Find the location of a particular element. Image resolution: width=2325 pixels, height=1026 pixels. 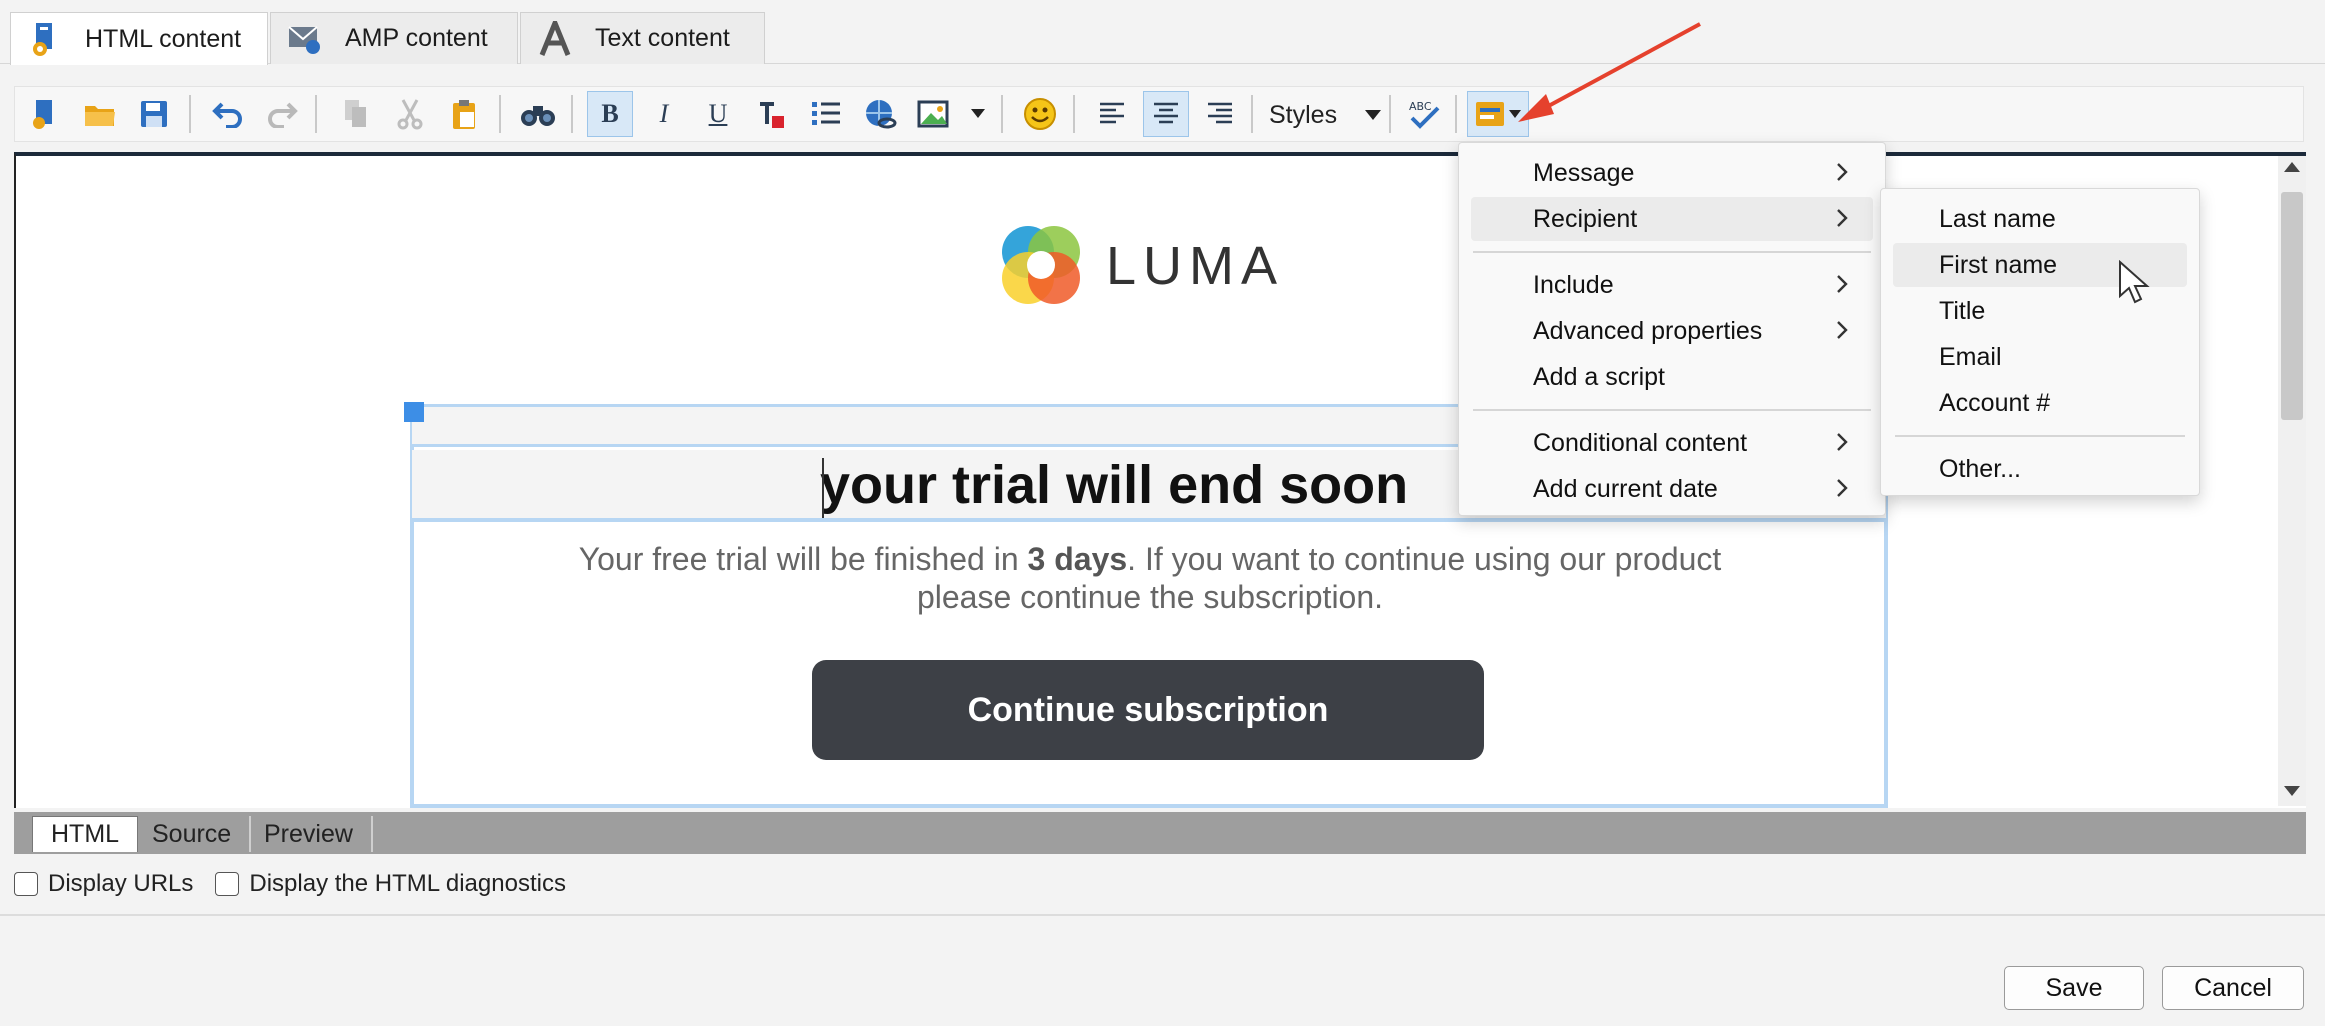

binoculars-icon is located at coordinates (538, 116).